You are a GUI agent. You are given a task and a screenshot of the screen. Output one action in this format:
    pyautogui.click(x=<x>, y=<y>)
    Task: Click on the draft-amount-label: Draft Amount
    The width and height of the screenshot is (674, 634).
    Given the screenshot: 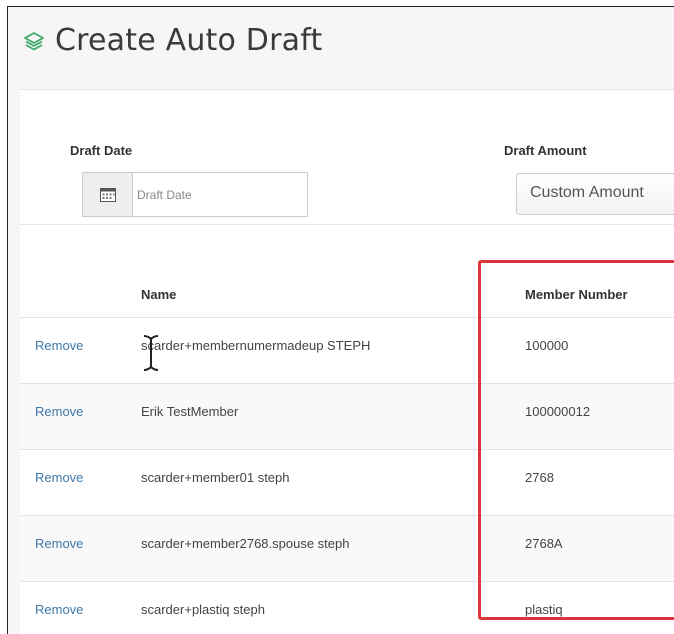 What is the action you would take?
    pyautogui.click(x=545, y=150)
    